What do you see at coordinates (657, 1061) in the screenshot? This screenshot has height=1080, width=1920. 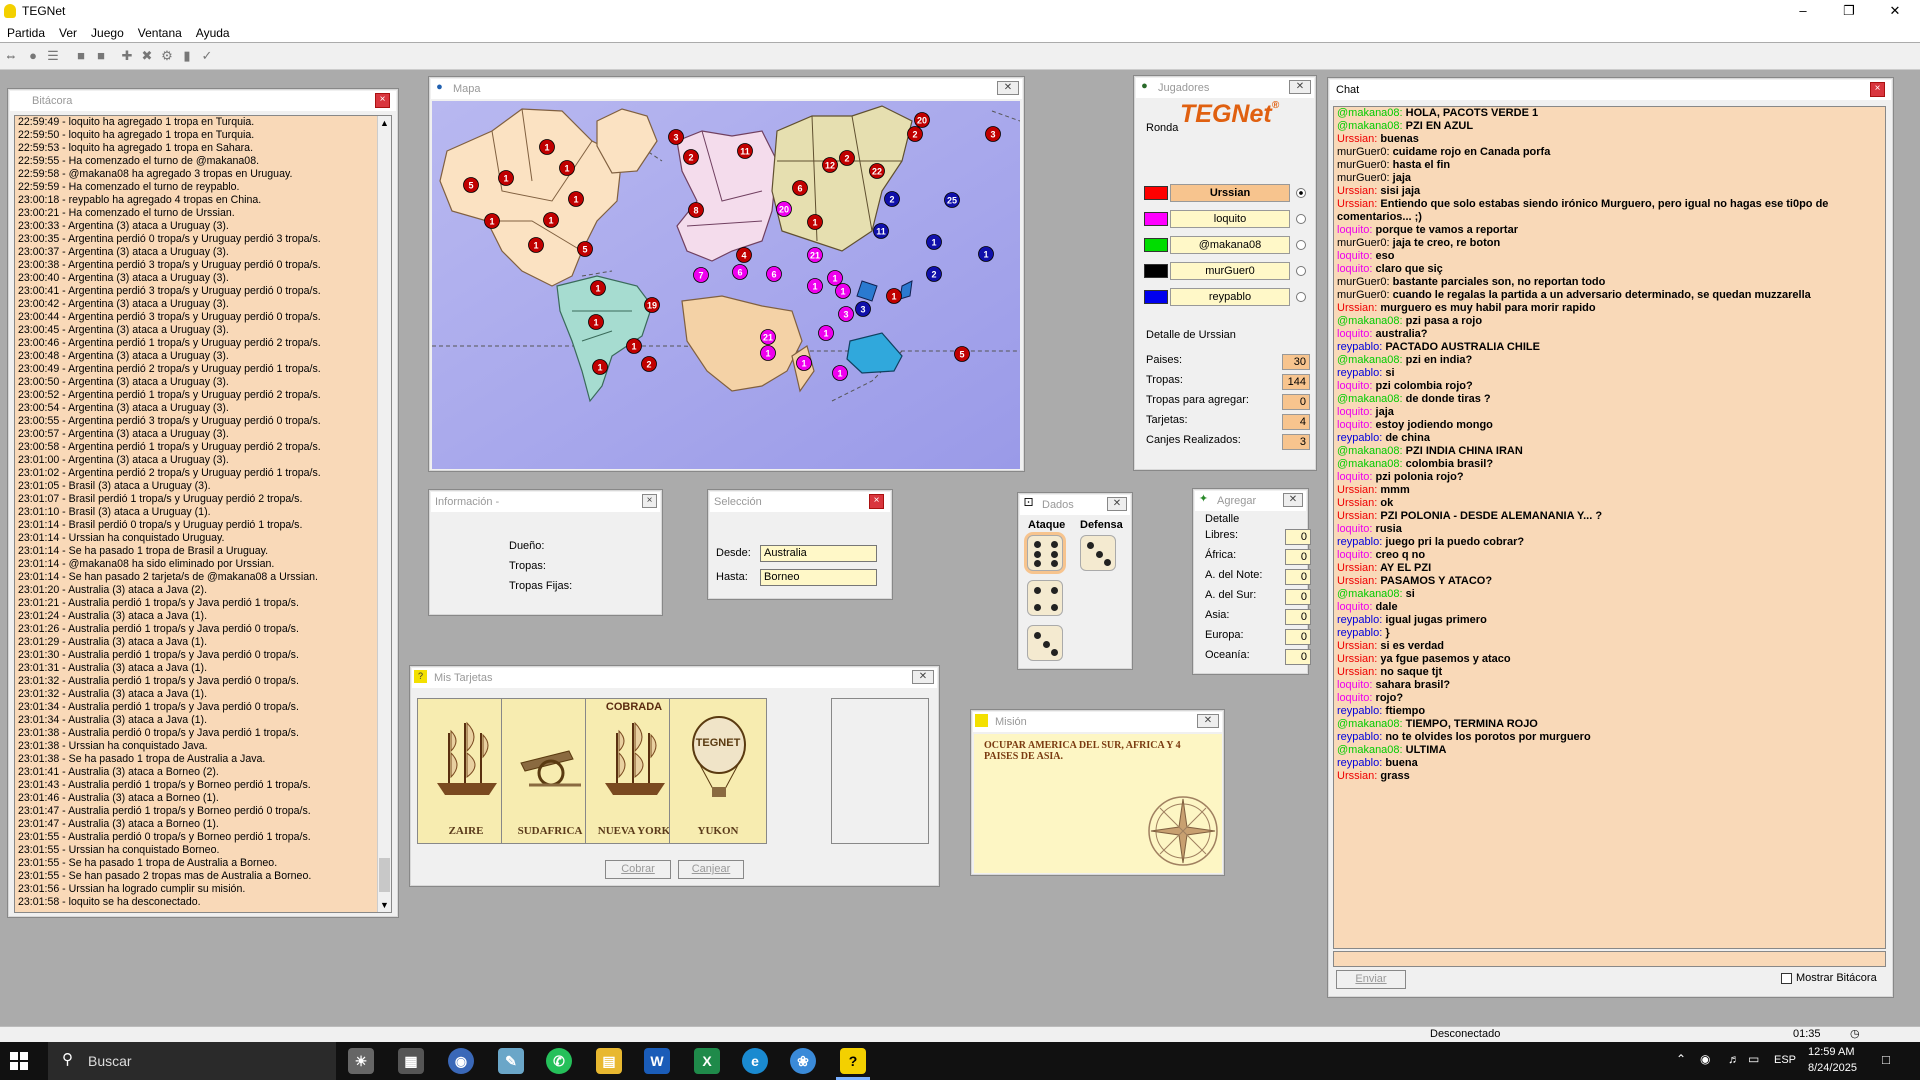 I see `word-icon: W` at bounding box center [657, 1061].